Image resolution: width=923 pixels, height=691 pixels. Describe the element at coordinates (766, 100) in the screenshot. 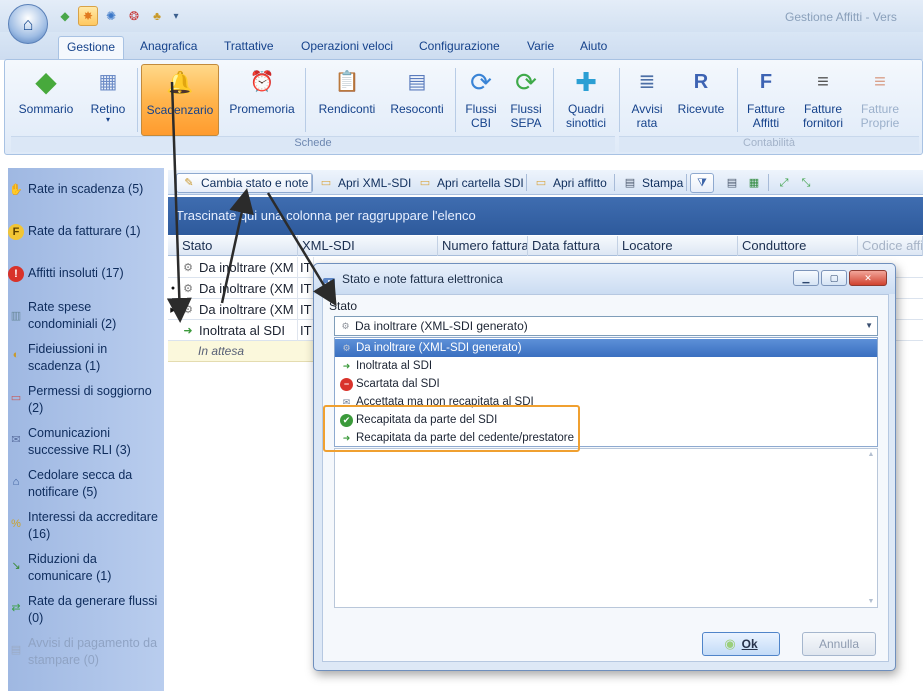

I see `ribbon-button-fatture-affitti: F Fatture Affitti` at that location.